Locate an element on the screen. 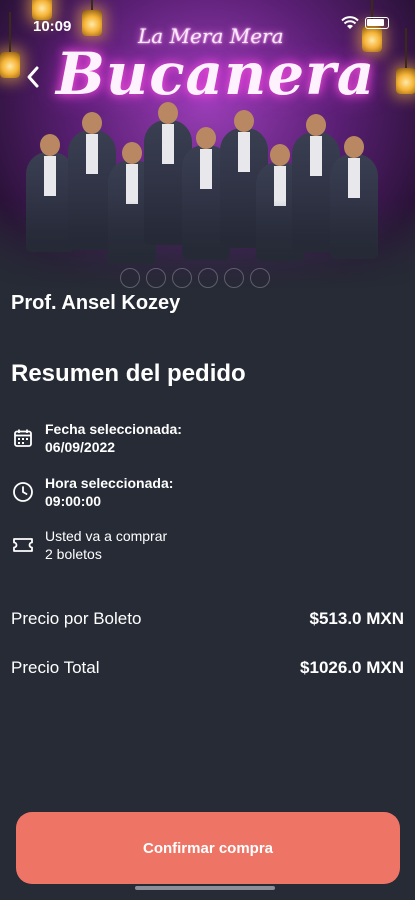  total-price-label: Precio Total is located at coordinates (55, 667).